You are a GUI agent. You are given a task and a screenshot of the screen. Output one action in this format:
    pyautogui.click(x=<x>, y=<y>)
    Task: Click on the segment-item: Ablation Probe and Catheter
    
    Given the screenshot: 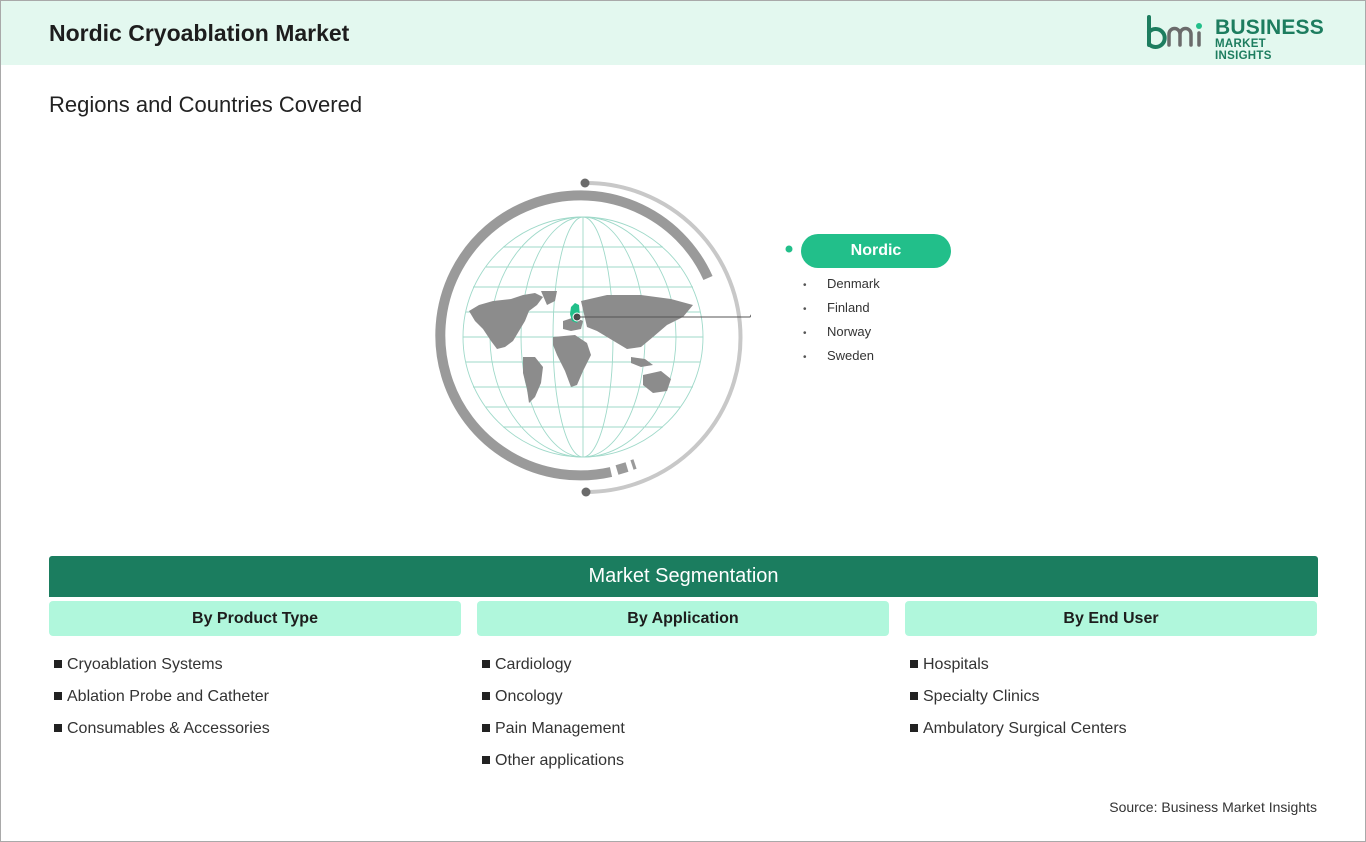 What is the action you would take?
    pyautogui.click(x=162, y=701)
    